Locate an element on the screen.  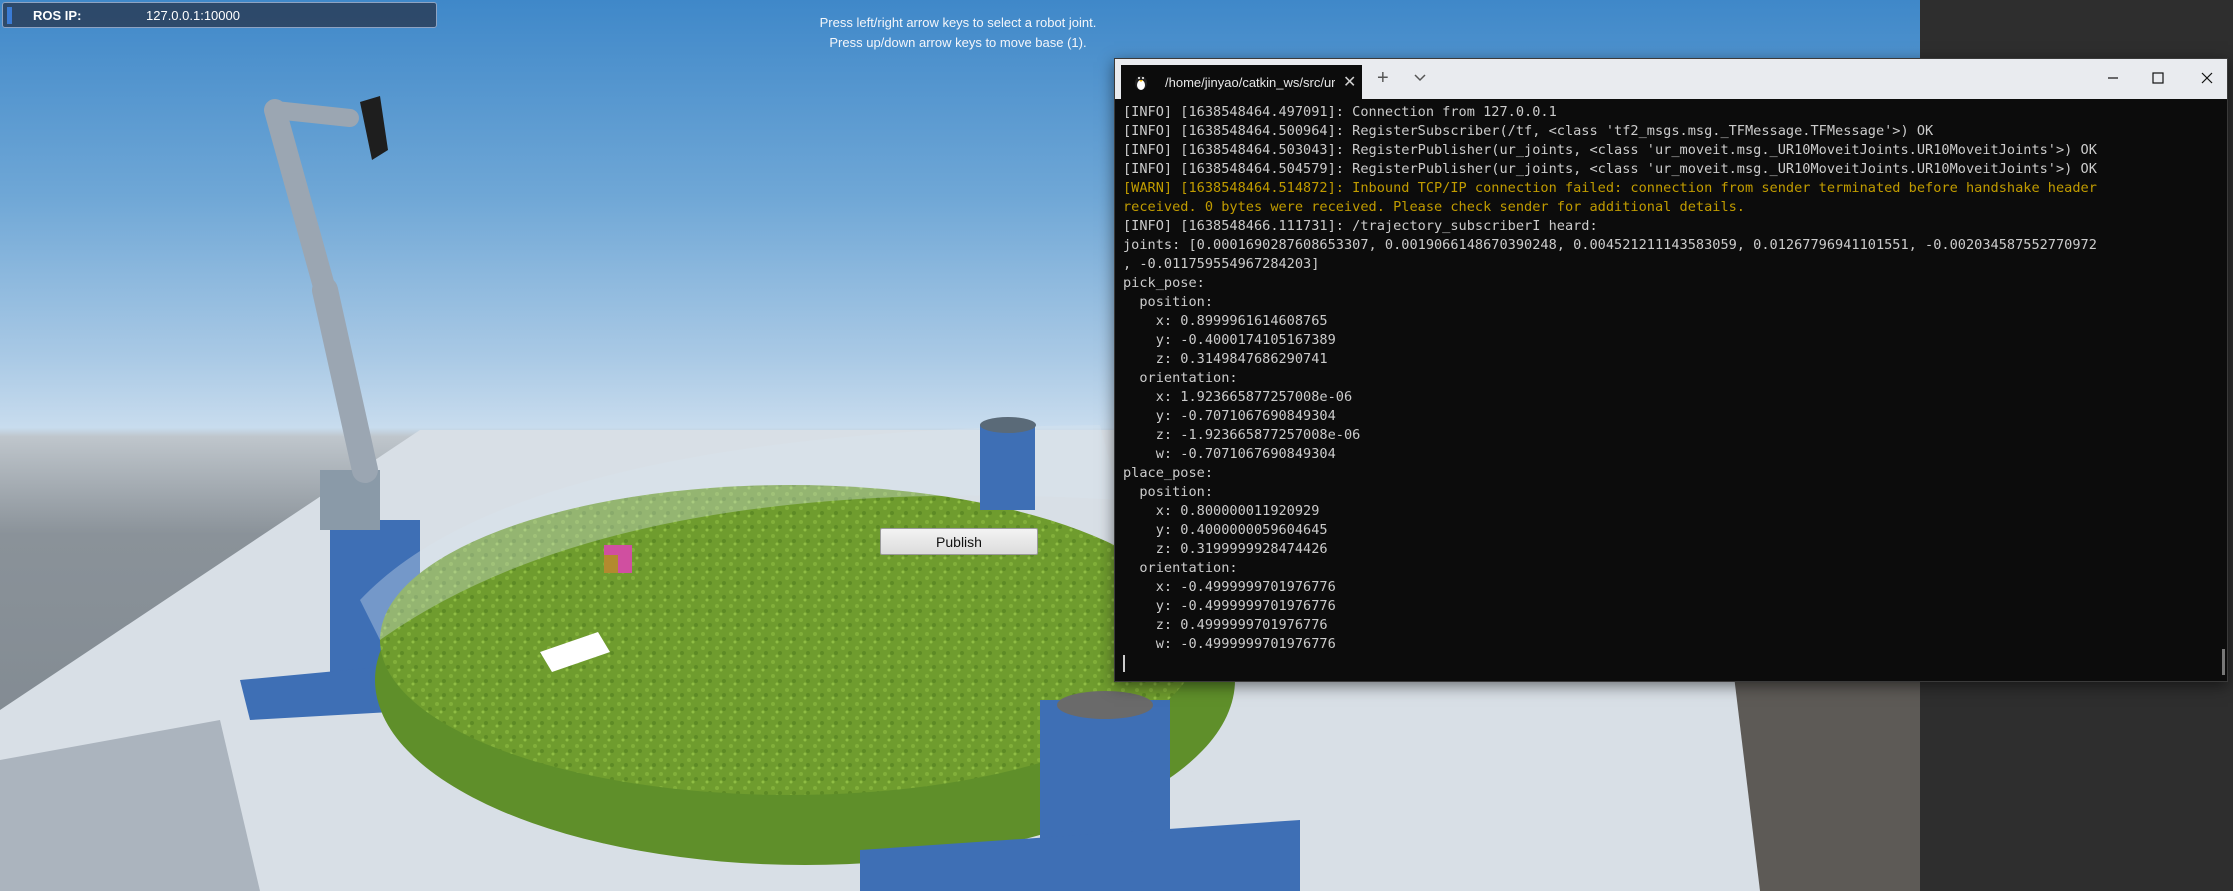
log-line: y: -0.4000174105167389 is located at coordinates (1229, 340).